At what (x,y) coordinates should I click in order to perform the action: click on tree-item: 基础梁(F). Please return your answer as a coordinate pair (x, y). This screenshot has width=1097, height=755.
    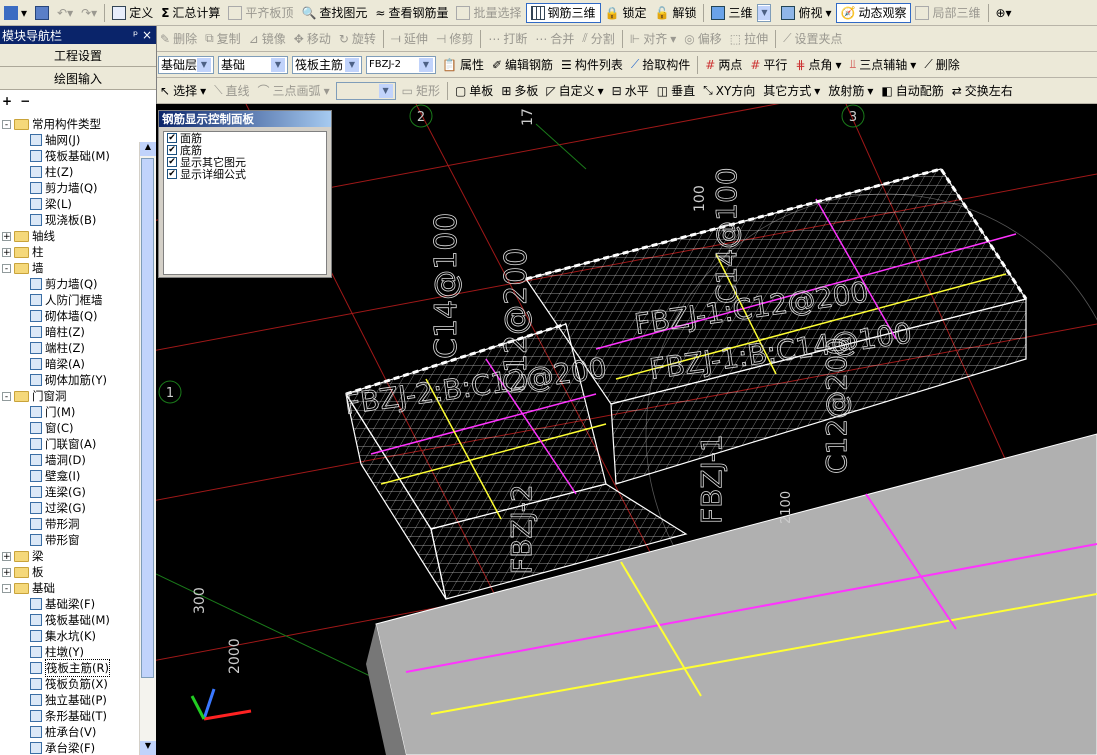
    Looking at the image, I should click on (62, 604).